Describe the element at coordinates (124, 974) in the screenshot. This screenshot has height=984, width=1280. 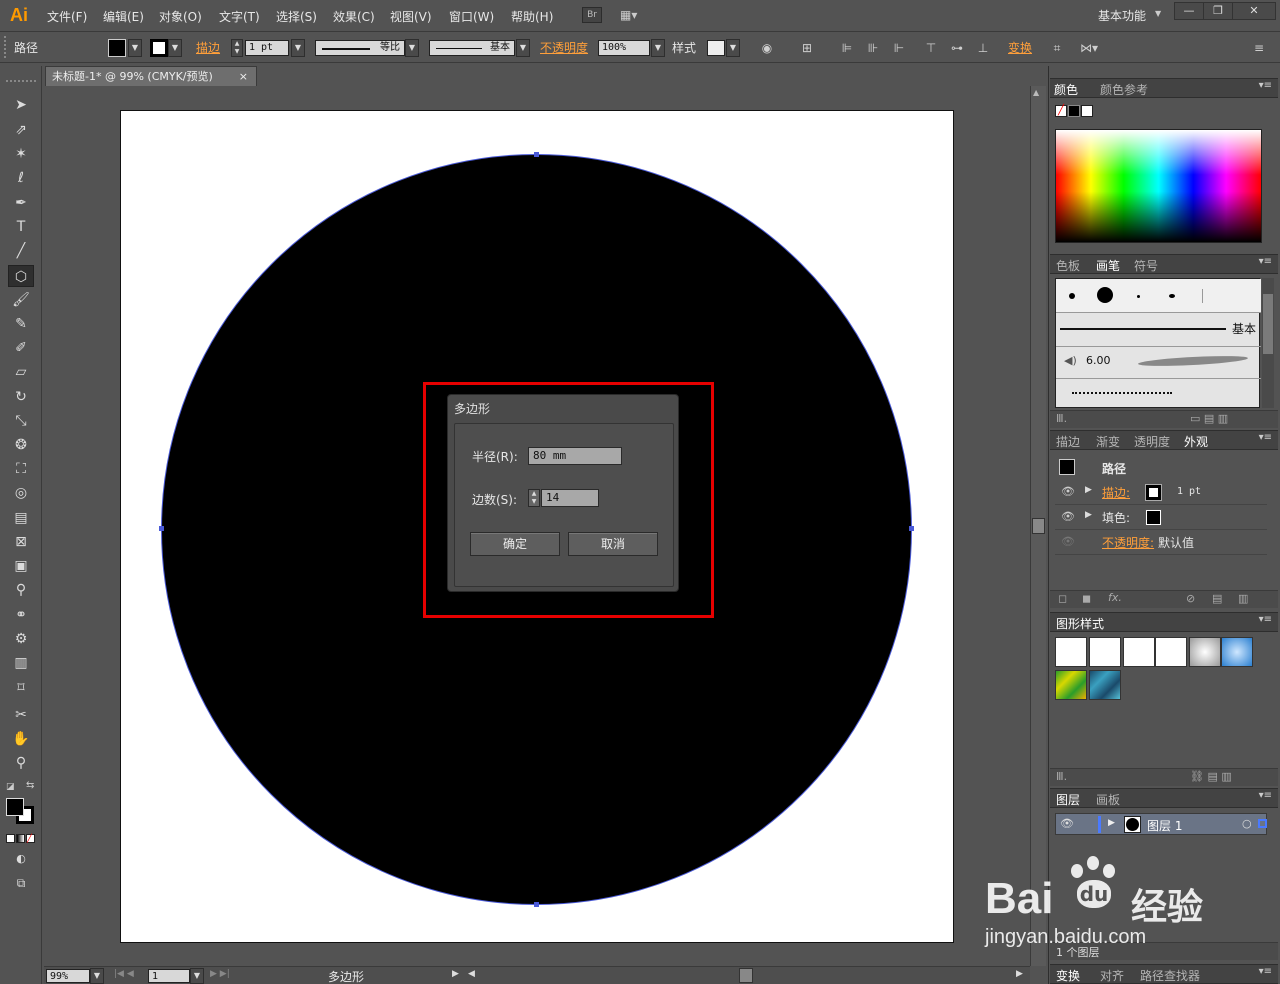
I see `first-artboard-icon: |◀ ◀` at that location.